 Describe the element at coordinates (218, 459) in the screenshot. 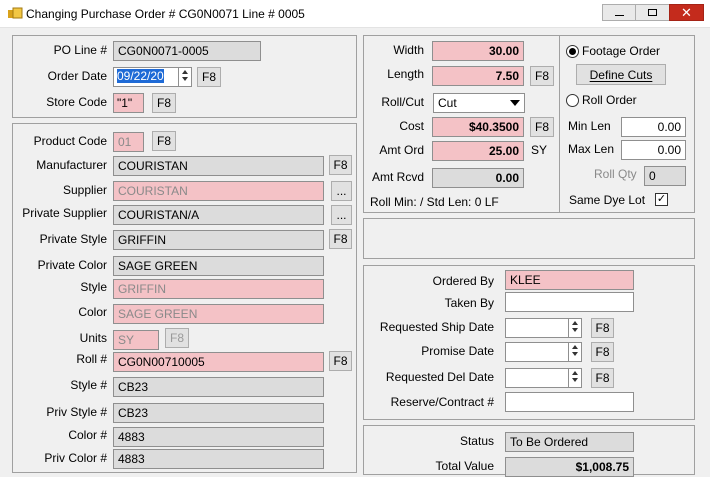

I see `priv-color-field: 4883` at that location.